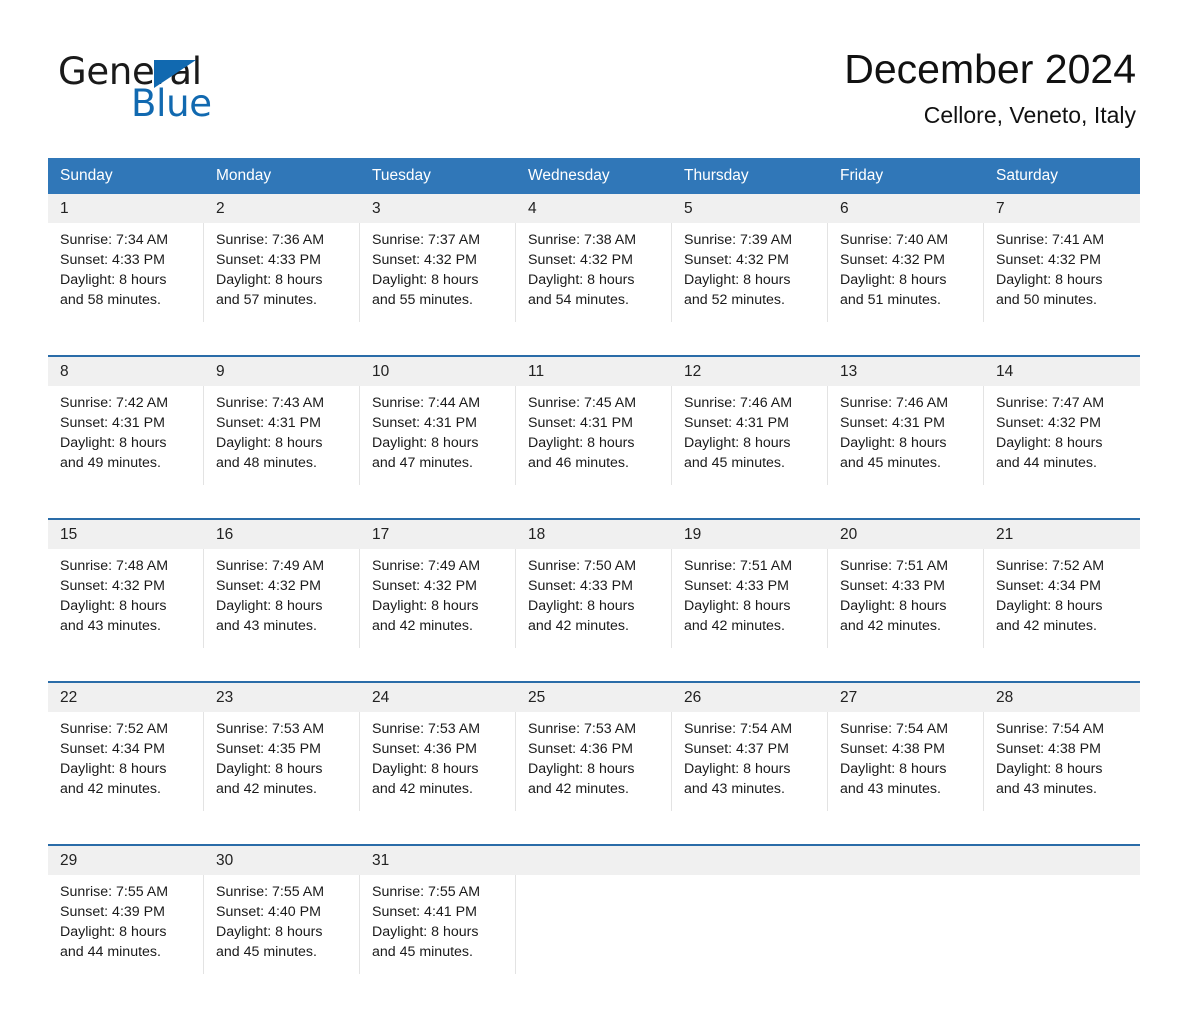 The image size is (1188, 1014). Describe the element at coordinates (1062, 697) in the screenshot. I see `day-number: 28` at that location.